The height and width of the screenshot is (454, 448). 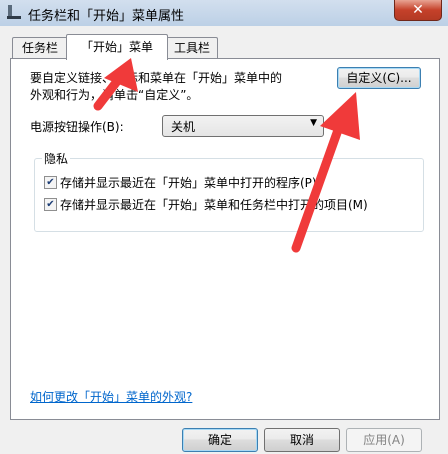 I want to click on annotation-arrow-tab, so click(x=115, y=84).